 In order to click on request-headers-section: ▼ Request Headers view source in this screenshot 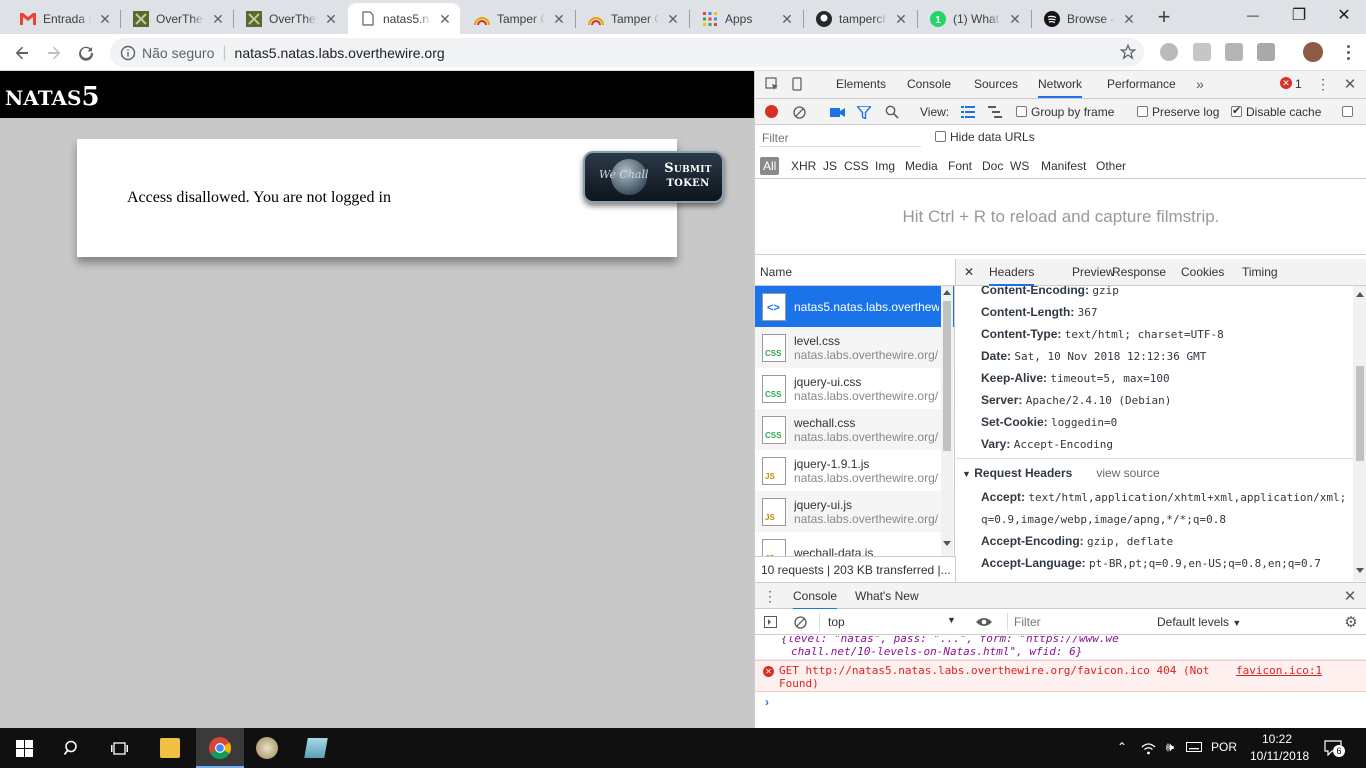, I will do `click(1061, 473)`.